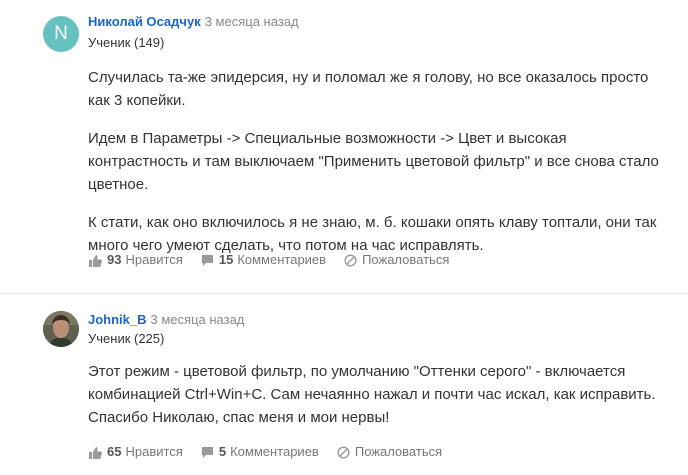 The height and width of the screenshot is (475, 688). What do you see at coordinates (222, 451) in the screenshot?
I see `comments-count: 5` at bounding box center [222, 451].